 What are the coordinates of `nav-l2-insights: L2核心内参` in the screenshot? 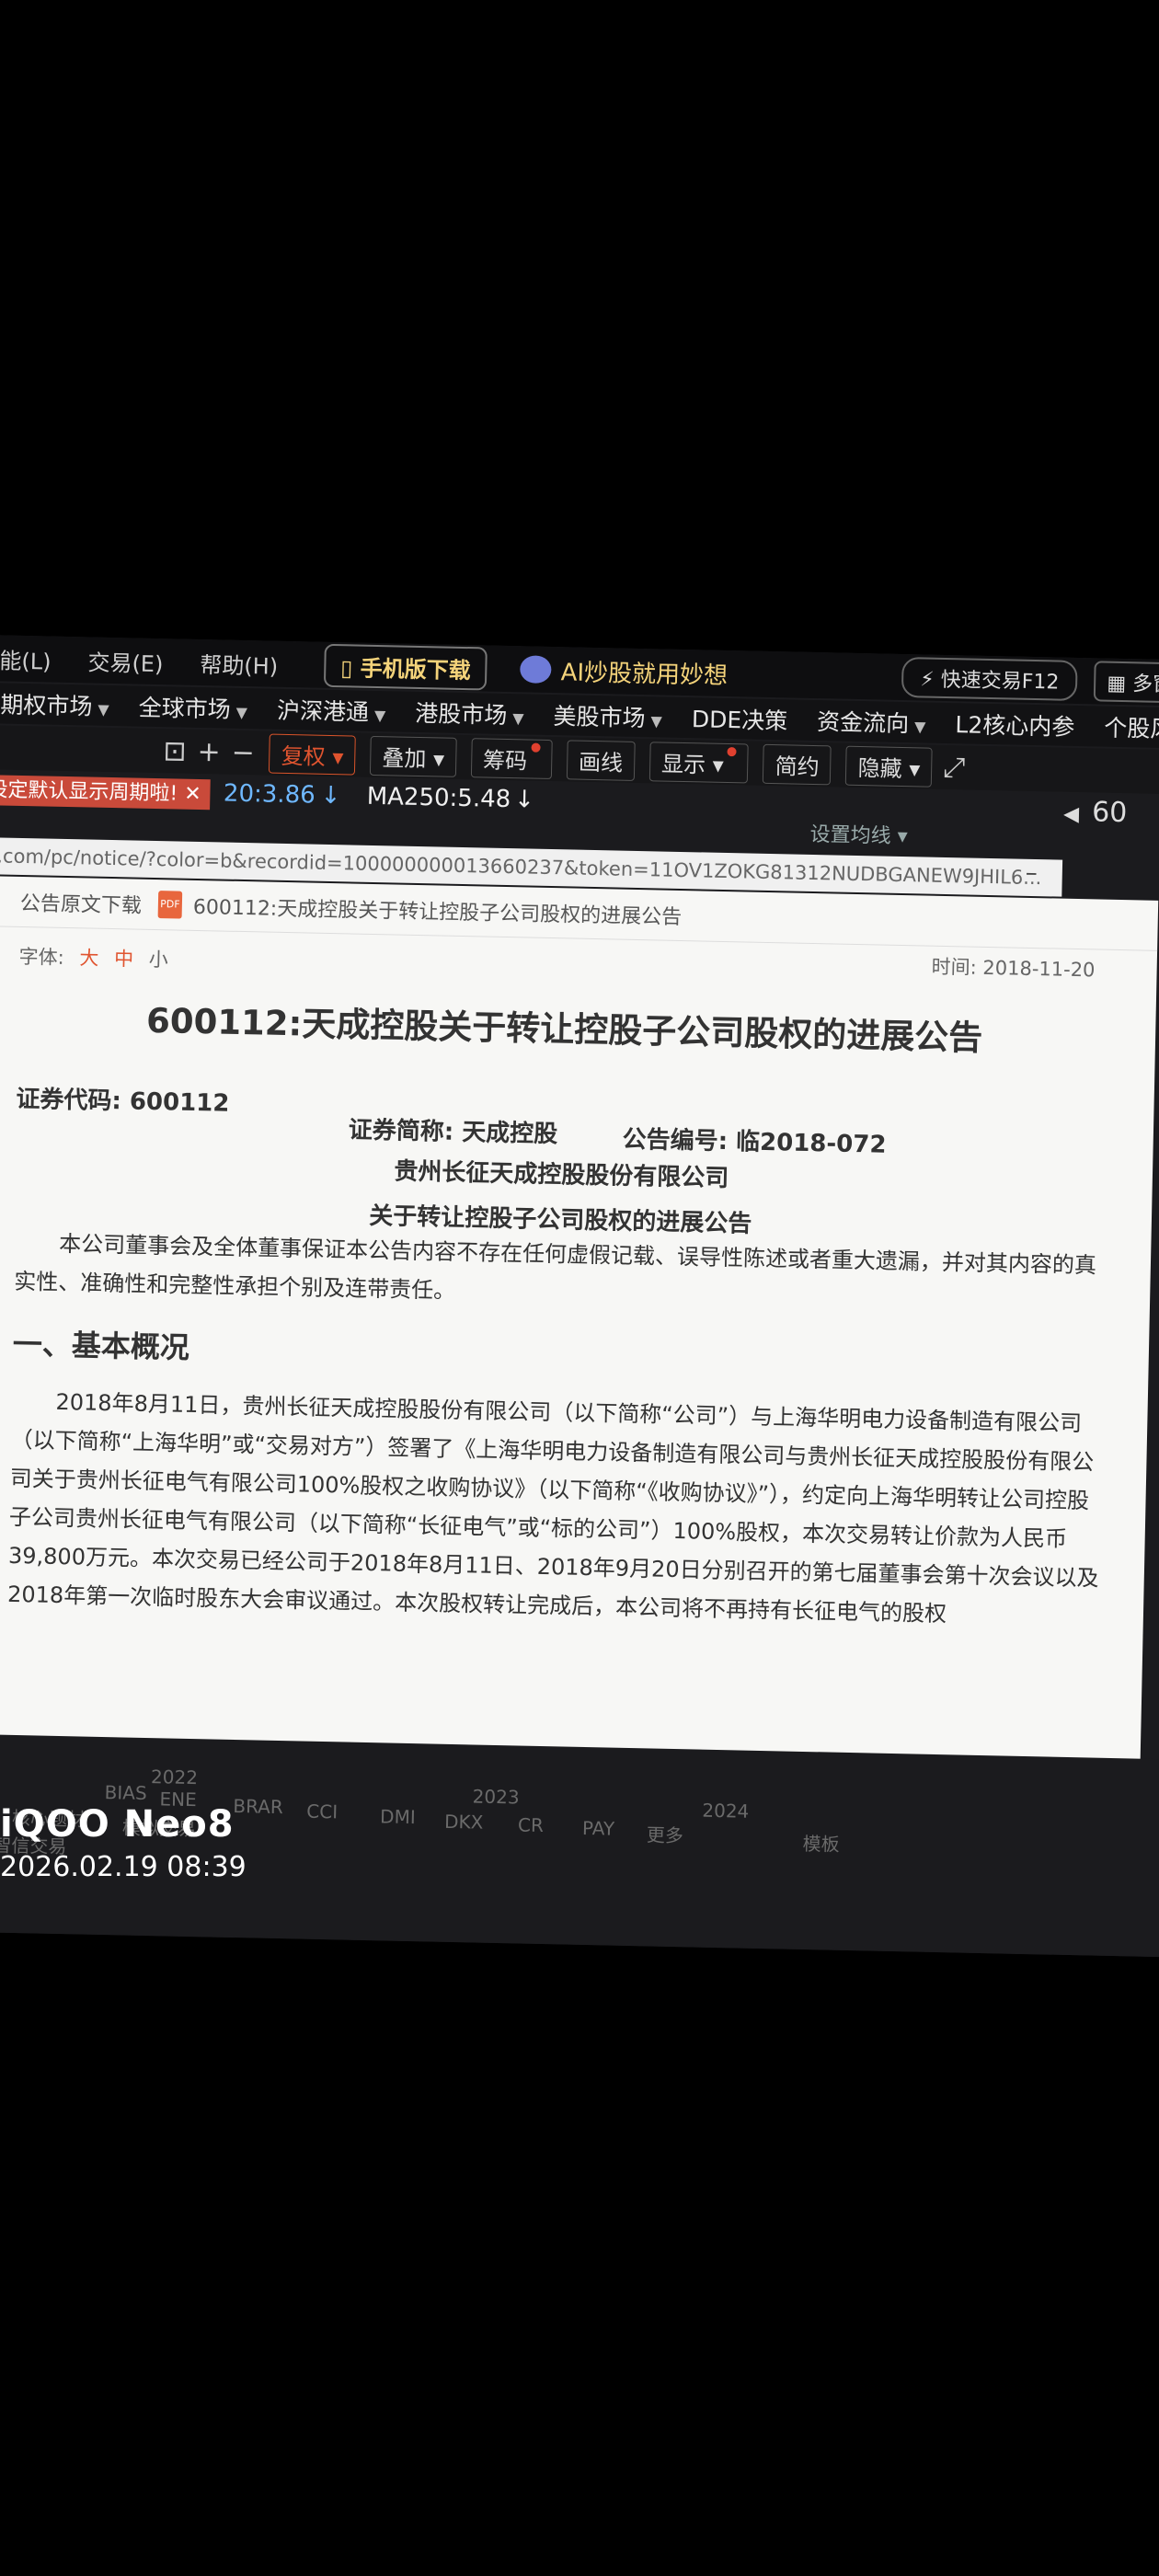 It's located at (1015, 724).